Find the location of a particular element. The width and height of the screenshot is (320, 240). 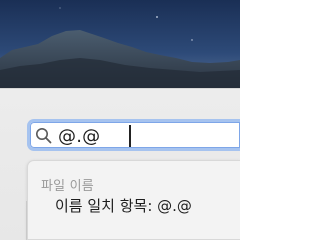

magnifying-glass-icon is located at coordinates (43, 135).